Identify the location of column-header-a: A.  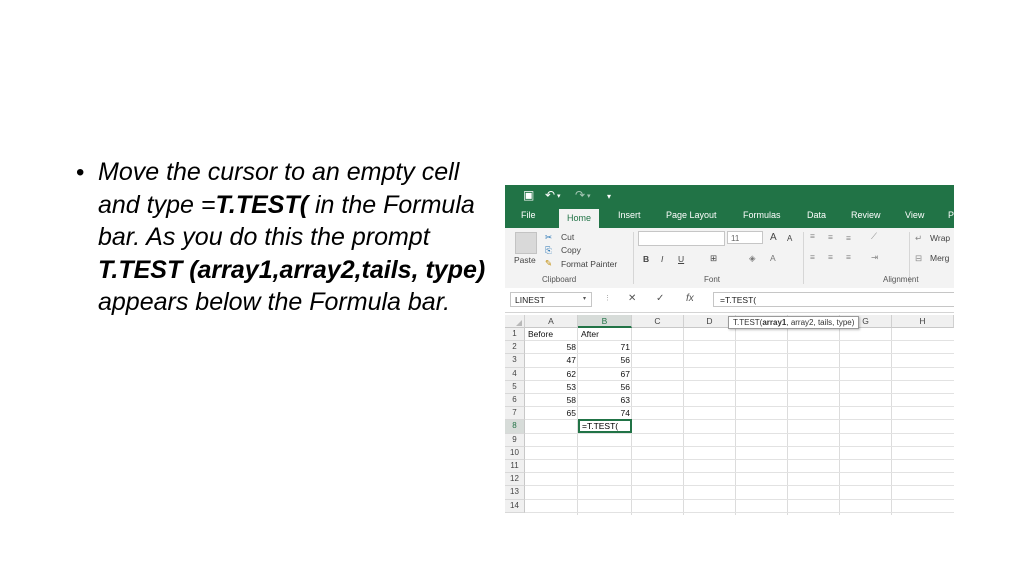
(551, 321).